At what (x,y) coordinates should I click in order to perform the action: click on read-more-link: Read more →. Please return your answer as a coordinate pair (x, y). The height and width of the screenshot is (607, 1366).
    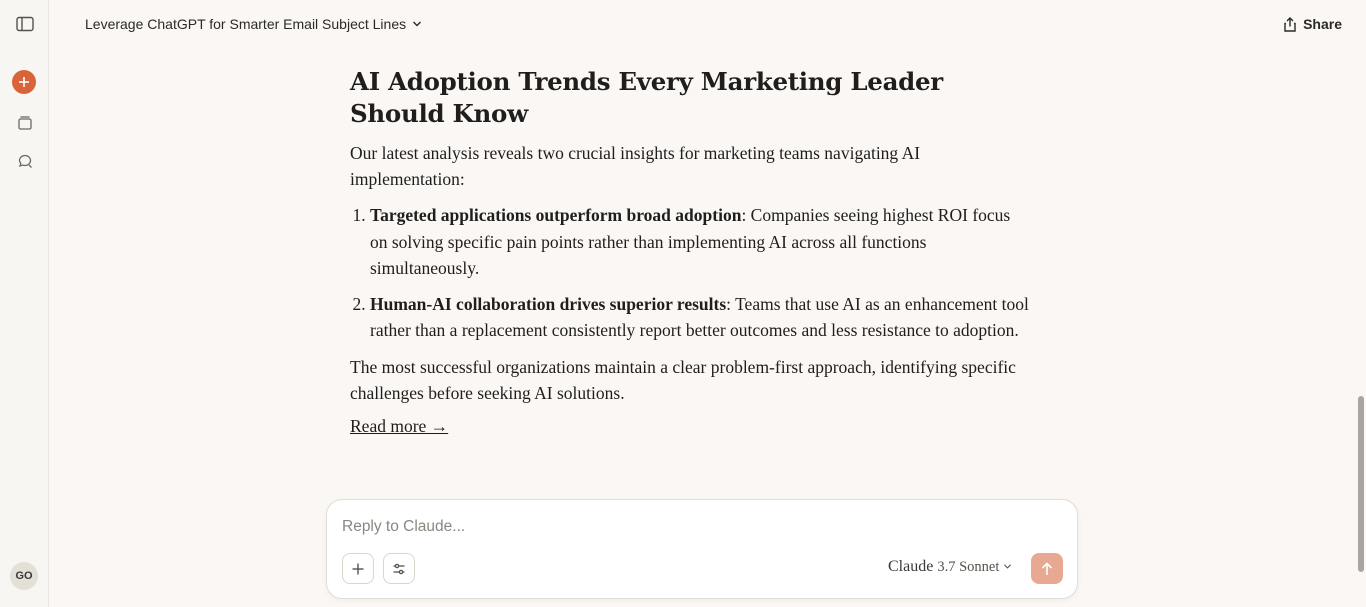
    Looking at the image, I should click on (399, 426).